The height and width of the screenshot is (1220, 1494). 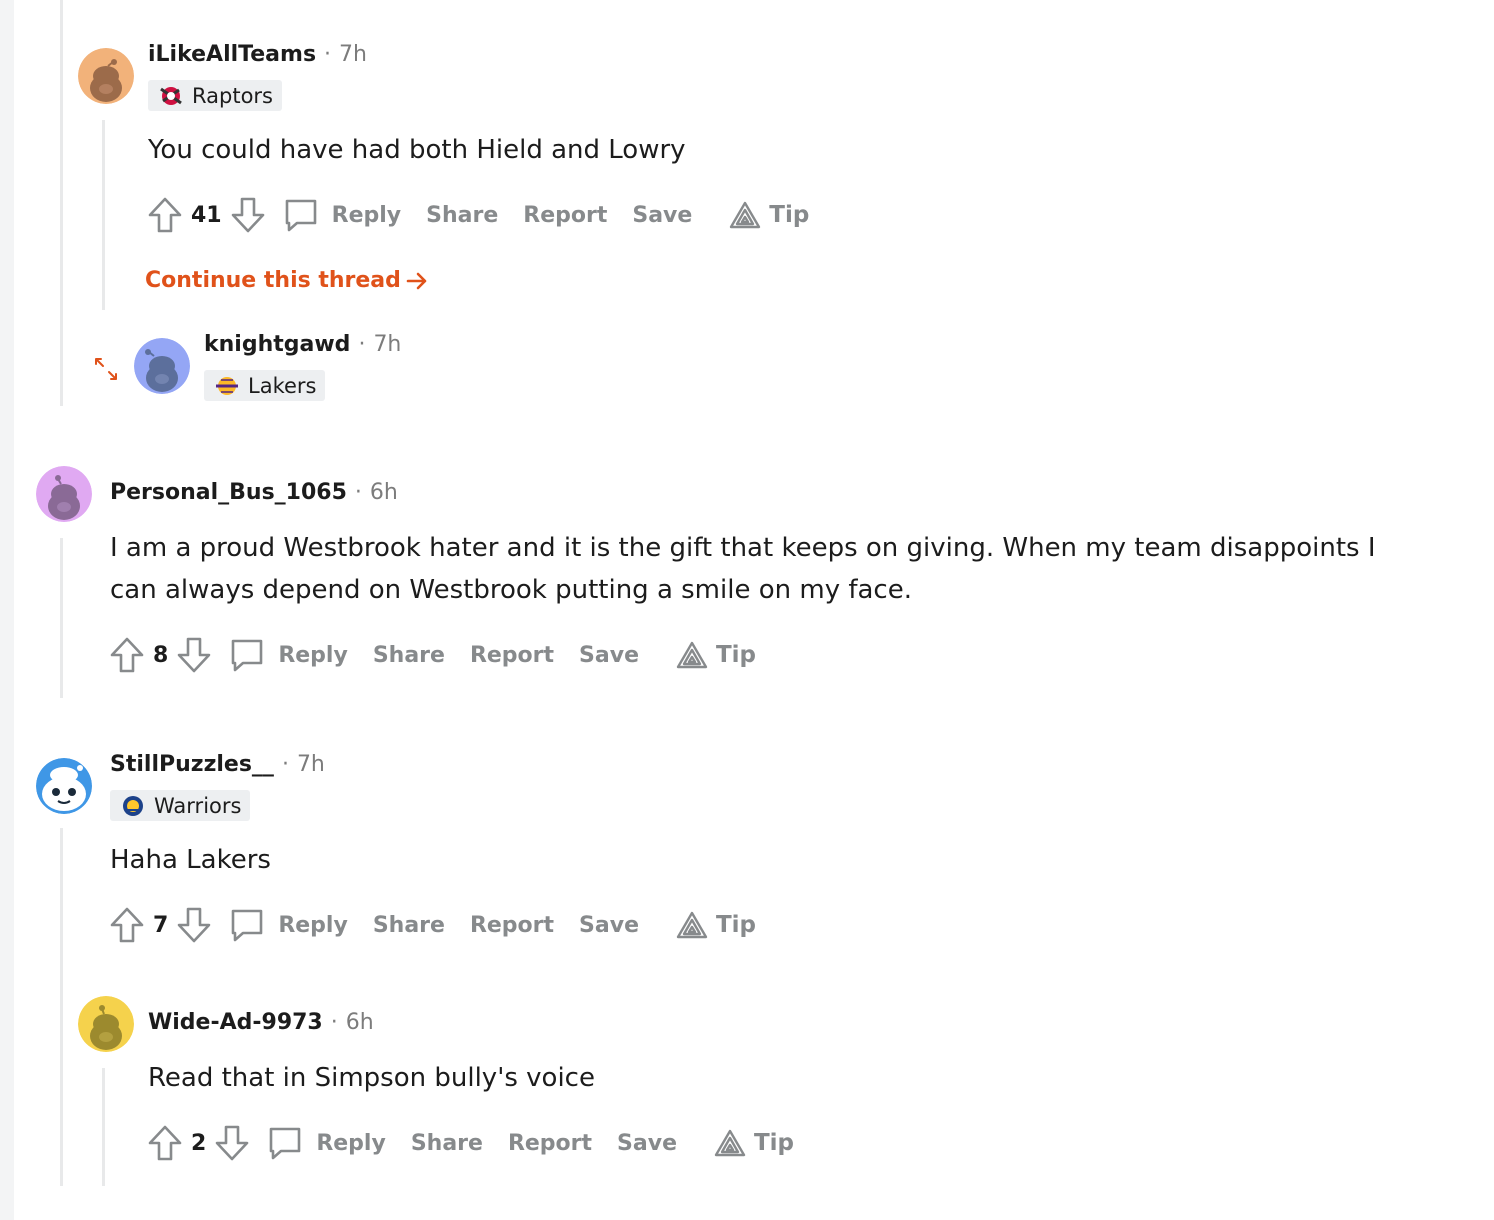 What do you see at coordinates (133, 806) in the screenshot?
I see `warriors-logo-icon` at bounding box center [133, 806].